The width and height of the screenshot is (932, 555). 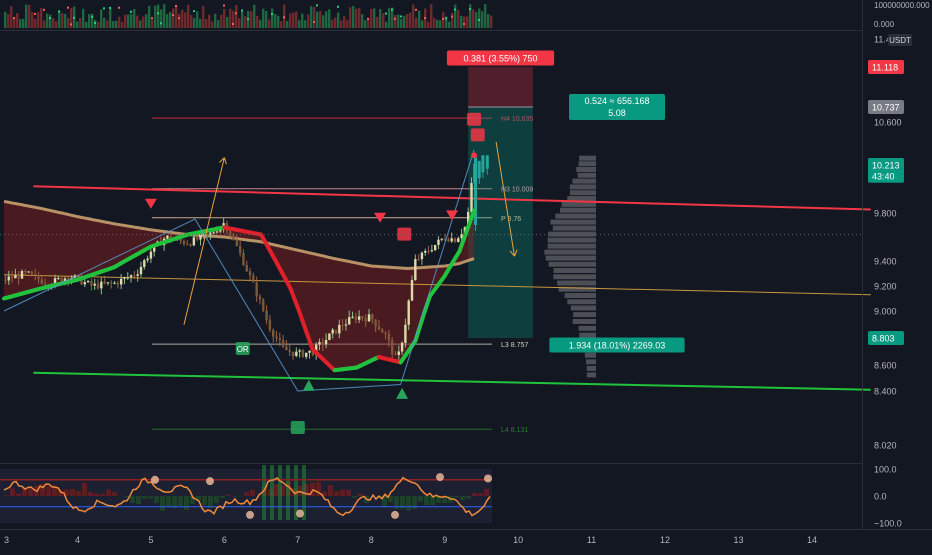 I want to click on position-target-zone, so click(x=500, y=222).